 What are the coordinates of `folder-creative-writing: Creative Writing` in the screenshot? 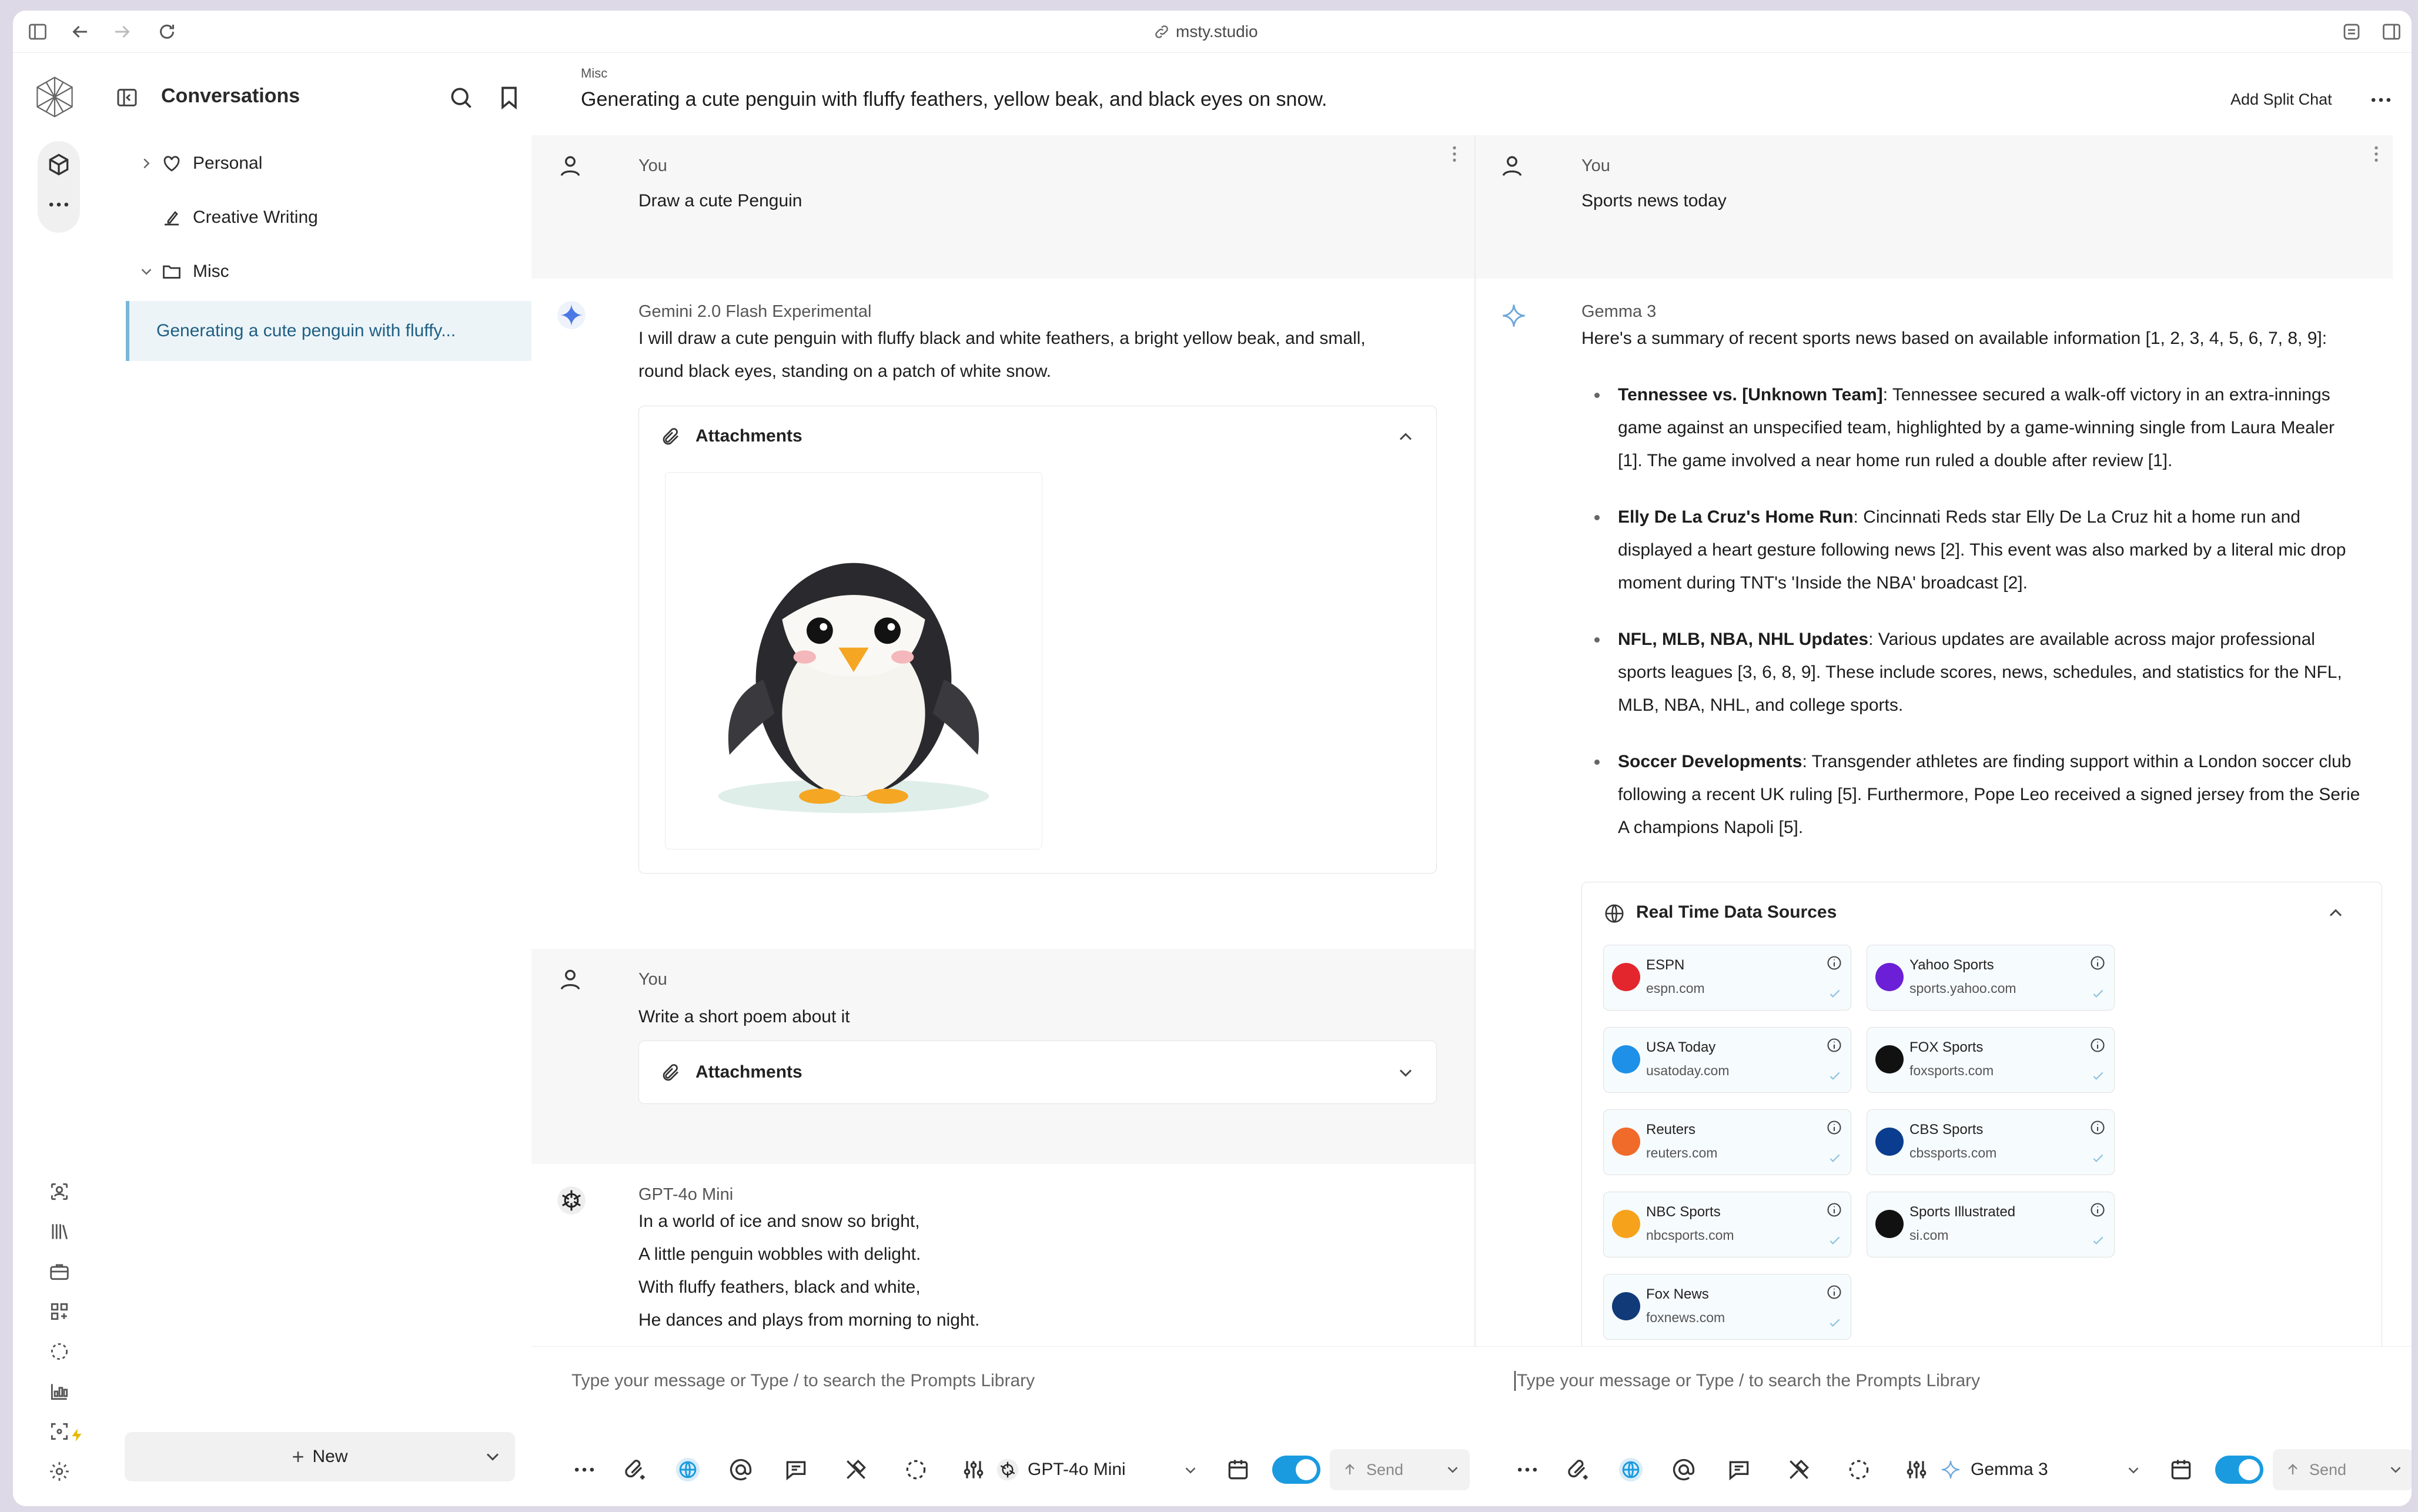 It's located at (329, 218).